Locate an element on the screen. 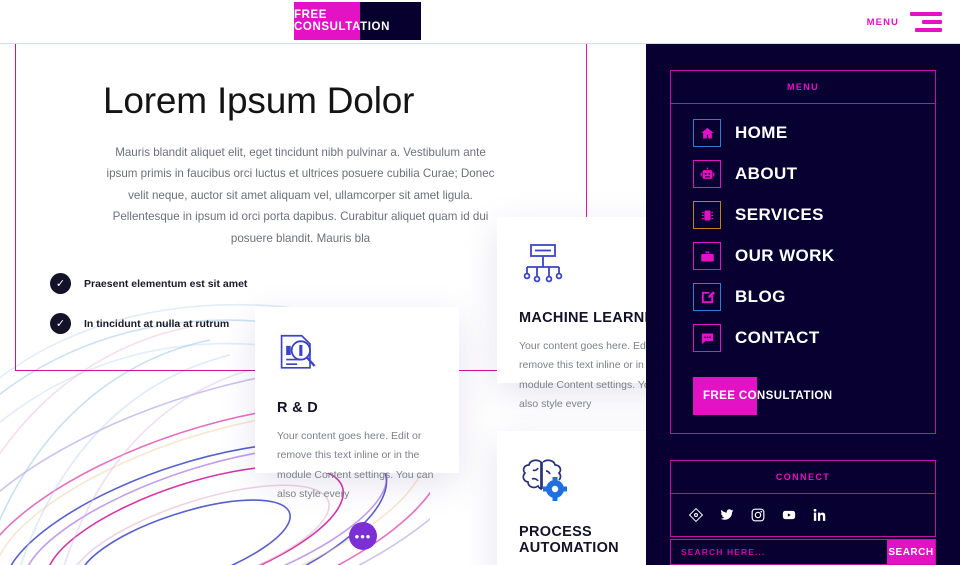  sidebar-item-label: HOME is located at coordinates (761, 132).